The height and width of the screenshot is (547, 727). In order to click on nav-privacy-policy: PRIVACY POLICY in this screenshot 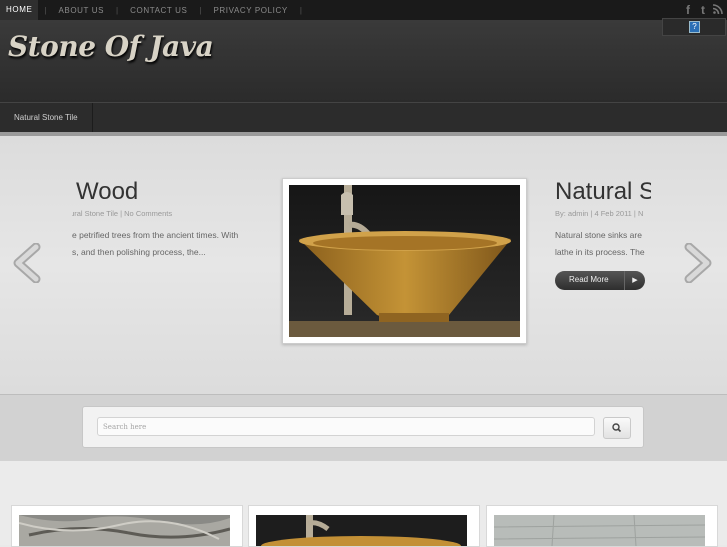, I will do `click(250, 10)`.